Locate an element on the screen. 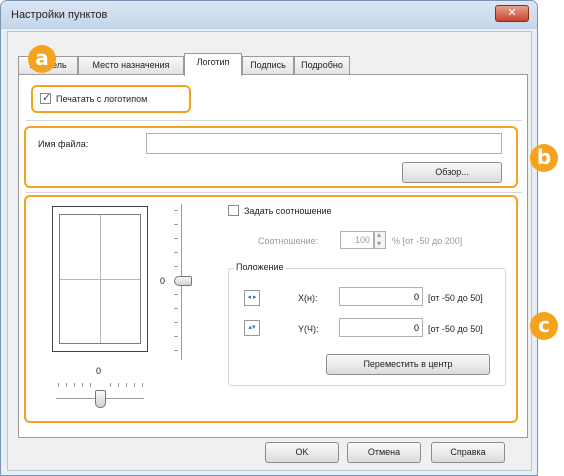 The height and width of the screenshot is (476, 564). help-button: Справка is located at coordinates (468, 452).